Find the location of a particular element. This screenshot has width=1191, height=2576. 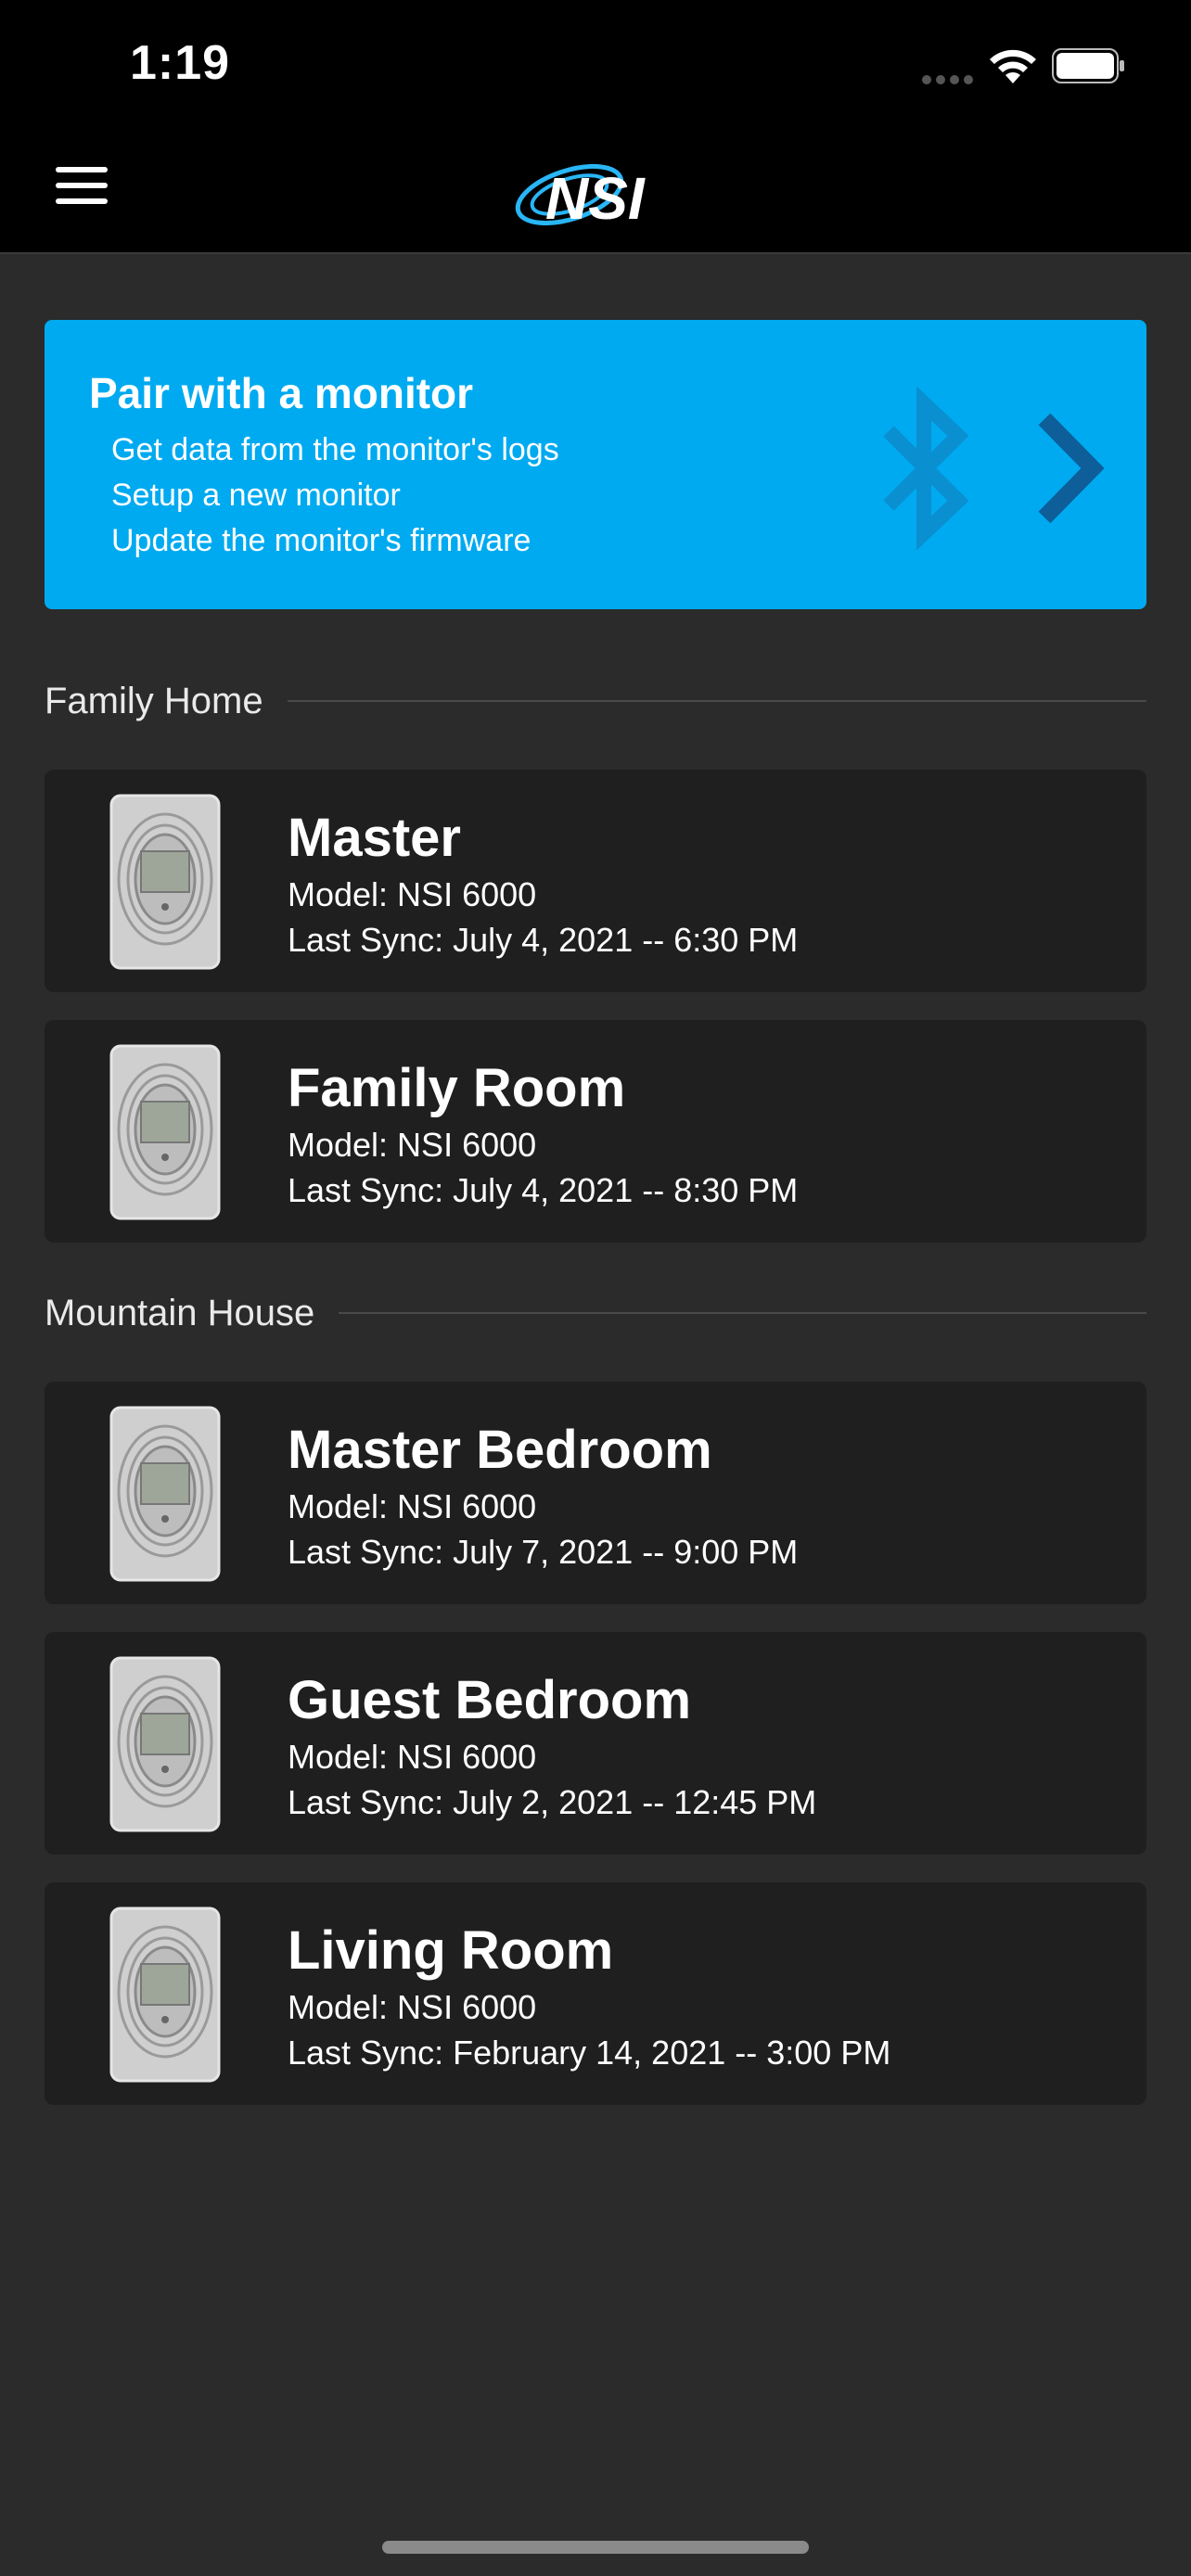

group-header-mountain-house: Mountain House is located at coordinates (595, 1313).